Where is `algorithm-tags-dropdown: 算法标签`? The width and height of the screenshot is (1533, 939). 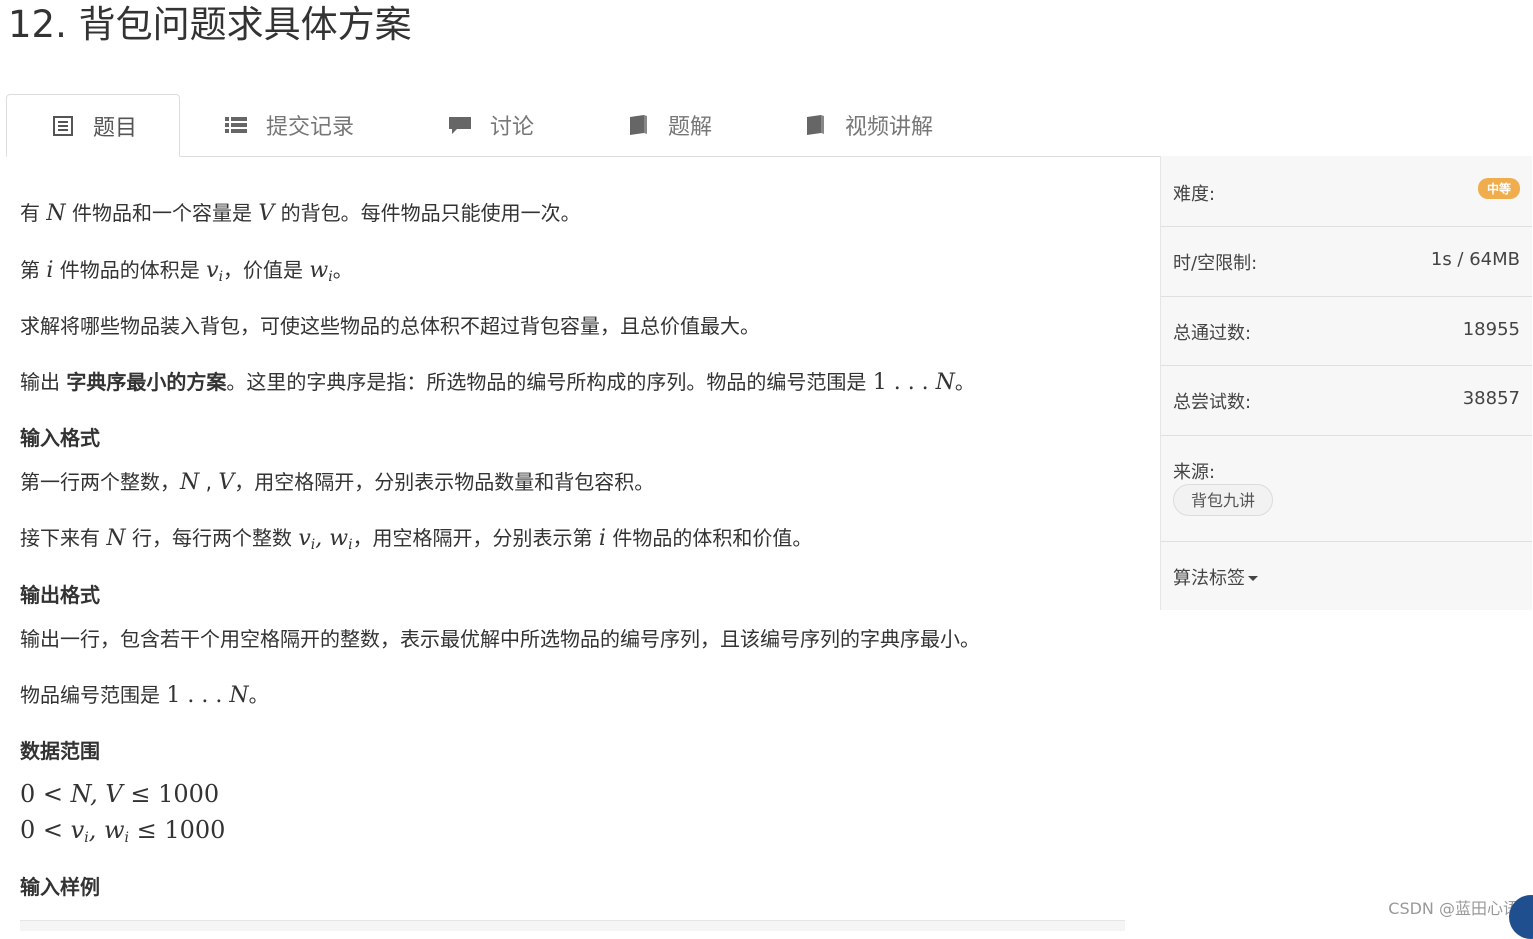
algorithm-tags-dropdown: 算法标签 is located at coordinates (1215, 577).